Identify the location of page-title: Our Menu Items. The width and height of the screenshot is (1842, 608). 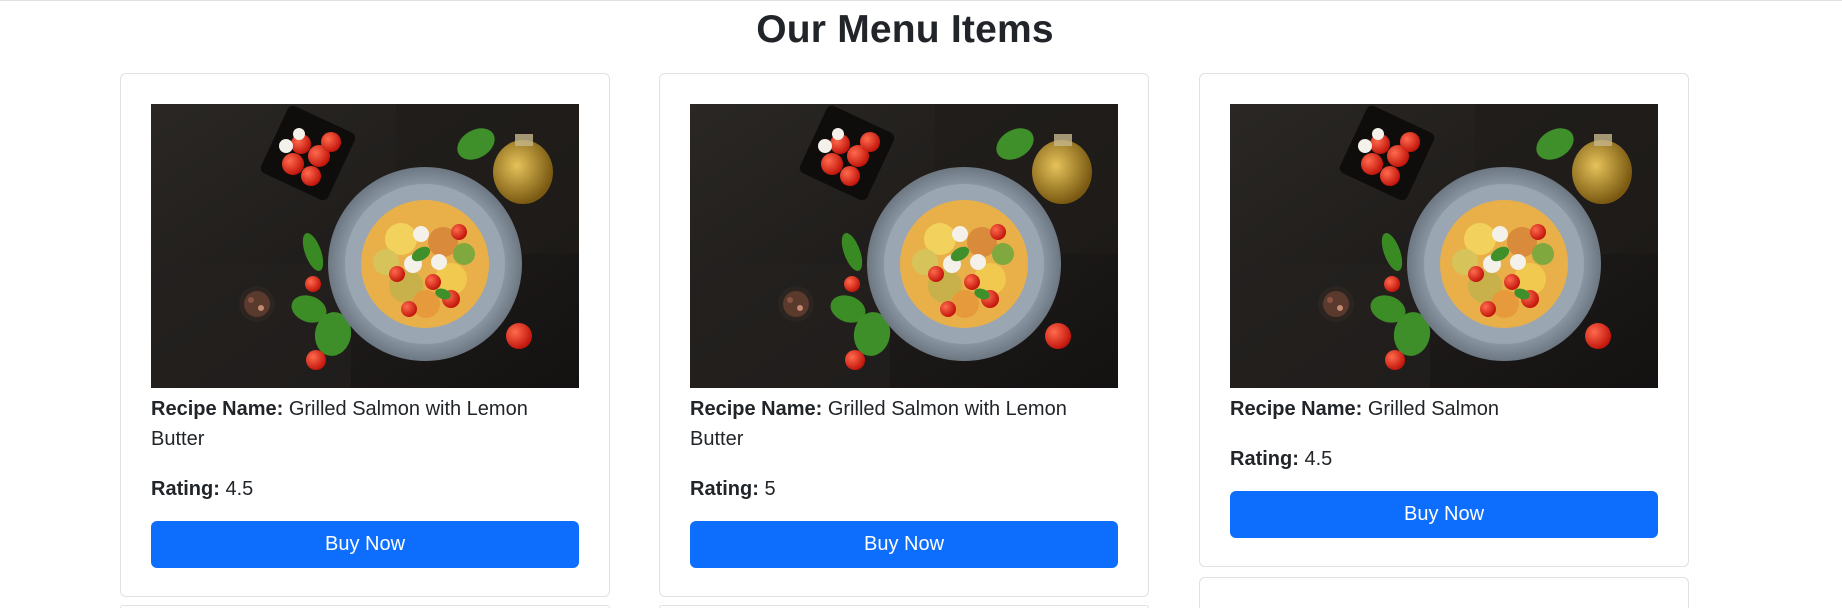
(905, 29).